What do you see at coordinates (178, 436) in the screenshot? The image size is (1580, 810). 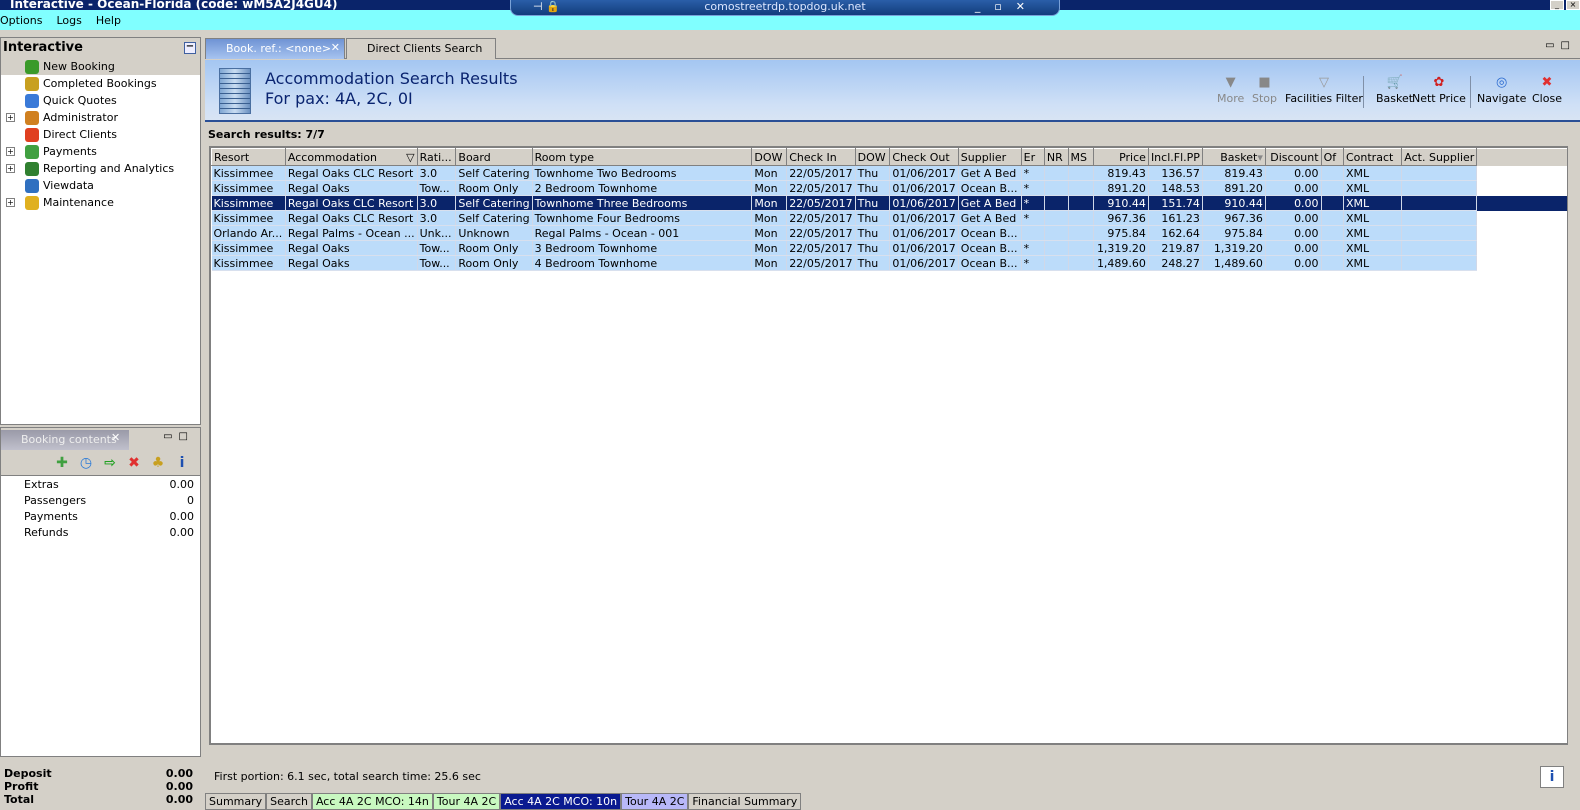 I see `panel-min-max-buttons: ▭□` at bounding box center [178, 436].